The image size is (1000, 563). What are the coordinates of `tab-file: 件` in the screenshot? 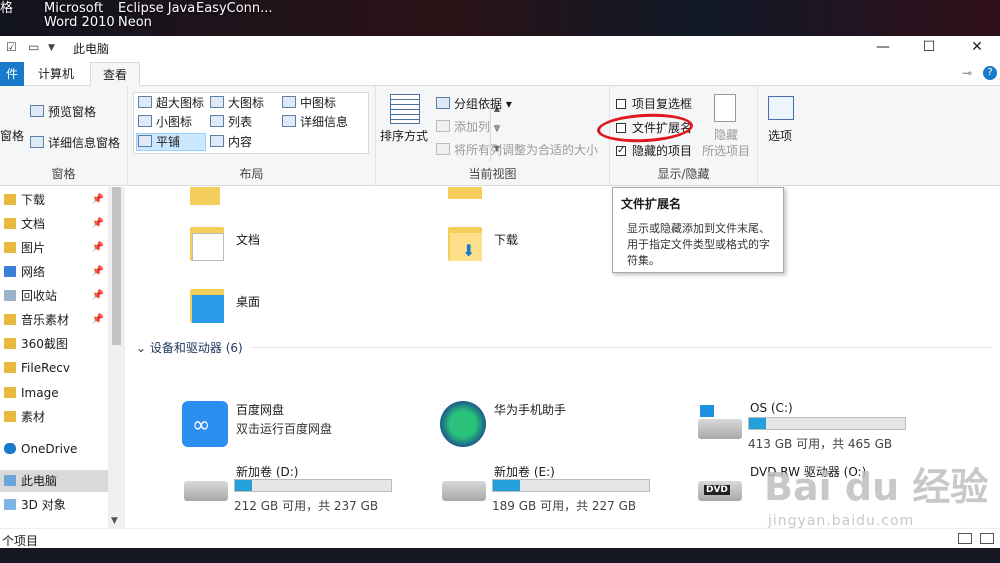 It's located at (12, 74).